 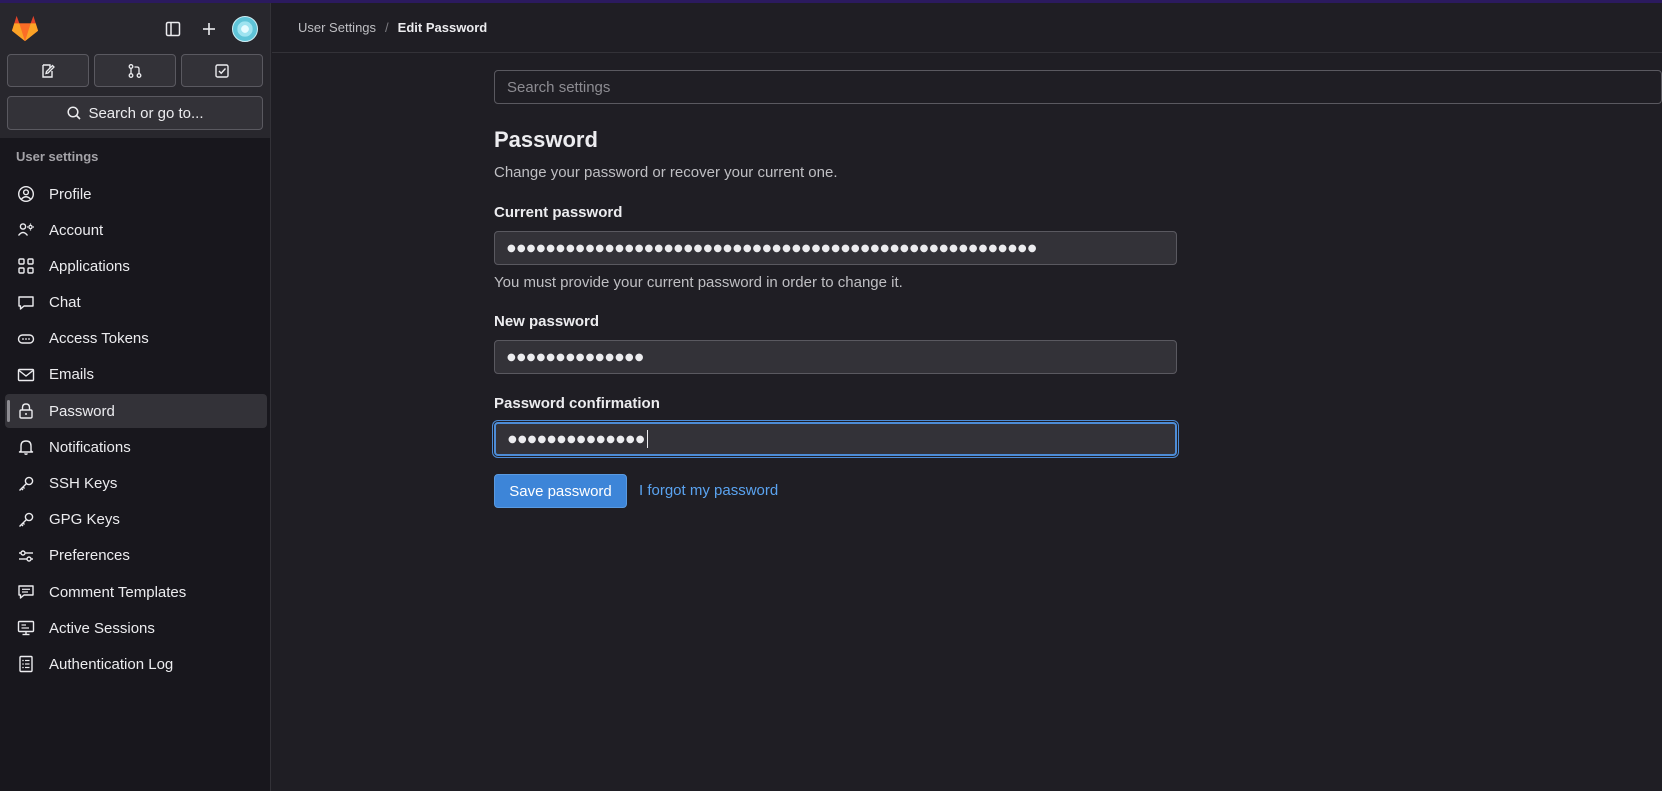 I want to click on sidebar-item-active-sessions: Active Sessions, so click(x=136, y=628).